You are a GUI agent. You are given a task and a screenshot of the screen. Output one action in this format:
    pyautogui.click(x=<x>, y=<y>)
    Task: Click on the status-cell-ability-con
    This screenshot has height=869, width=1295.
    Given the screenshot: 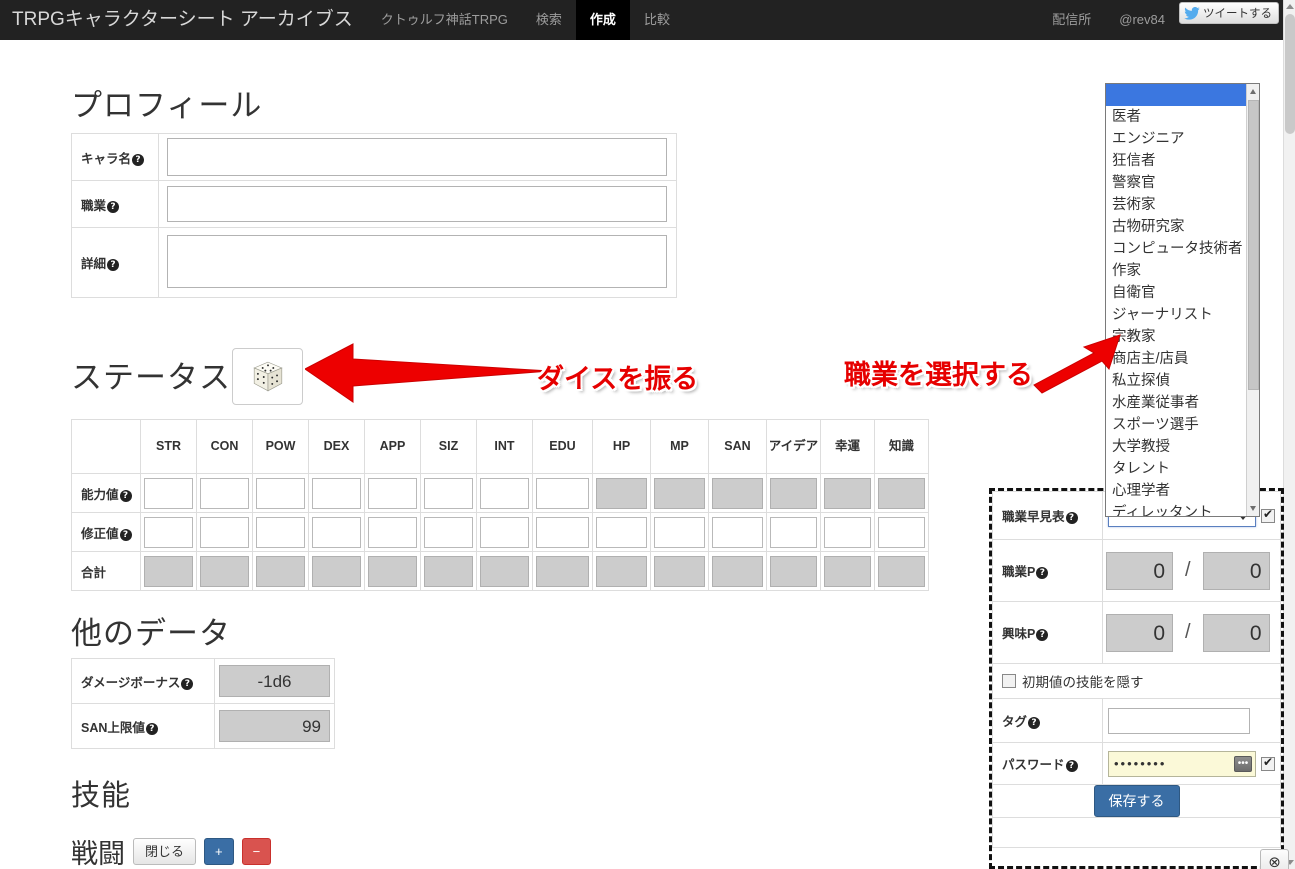 What is the action you would take?
    pyautogui.click(x=224, y=493)
    